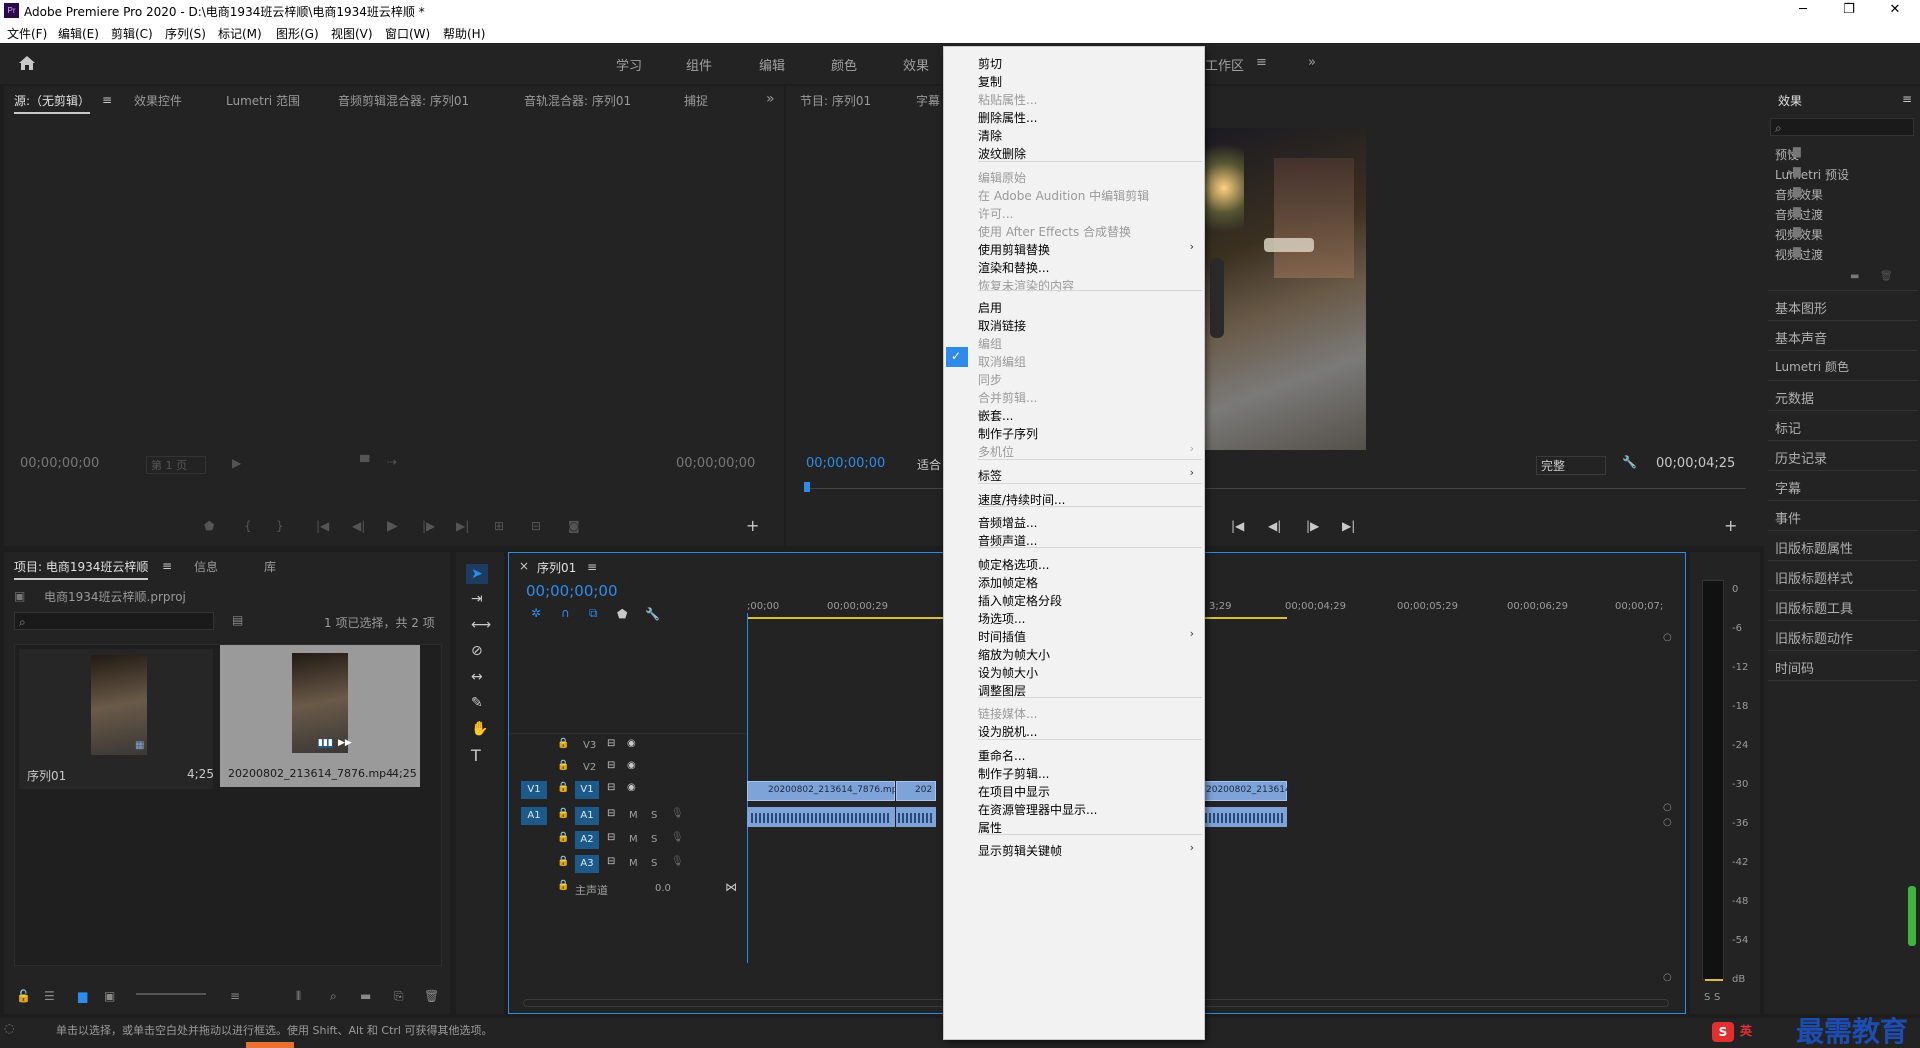 This screenshot has height=1048, width=1920. What do you see at coordinates (844, 64) in the screenshot?
I see `workspace-tab-color: 颜色` at bounding box center [844, 64].